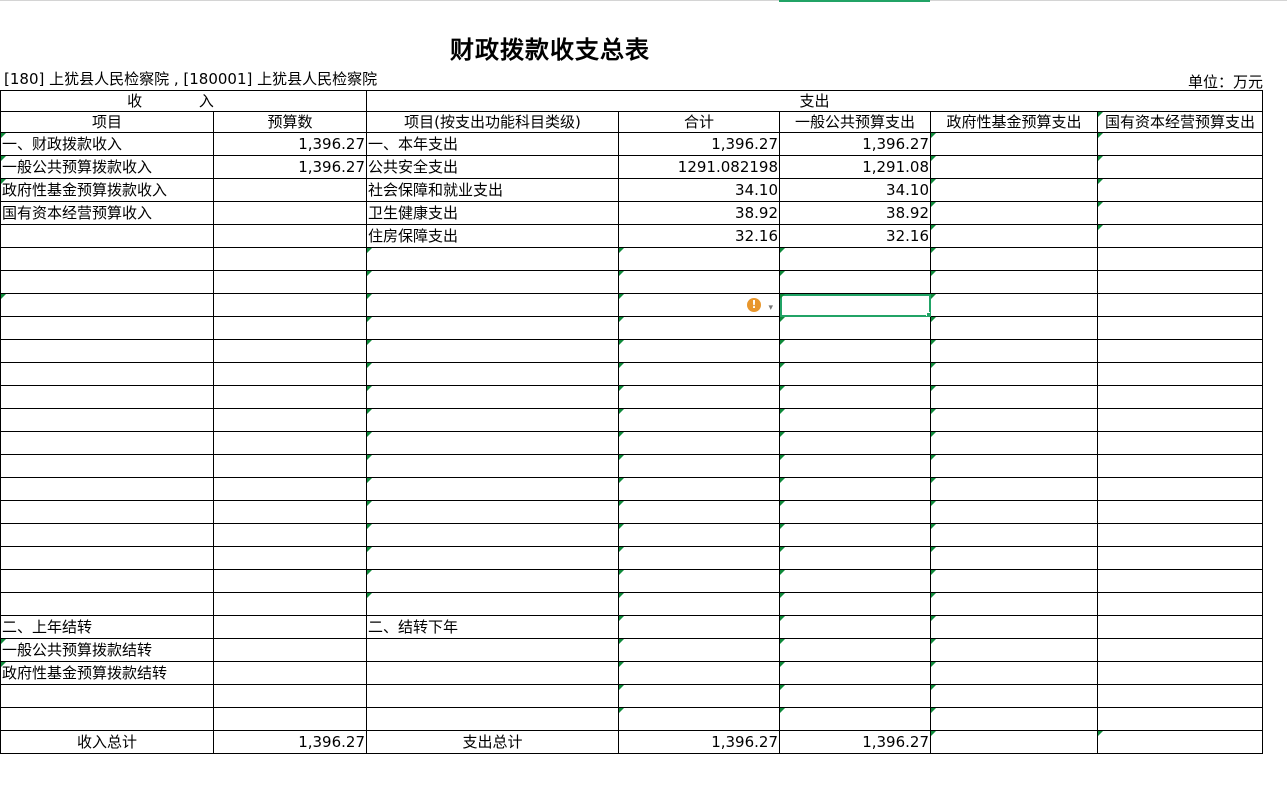 The width and height of the screenshot is (1287, 807). I want to click on total-cell: 1,396.27, so click(699, 144).